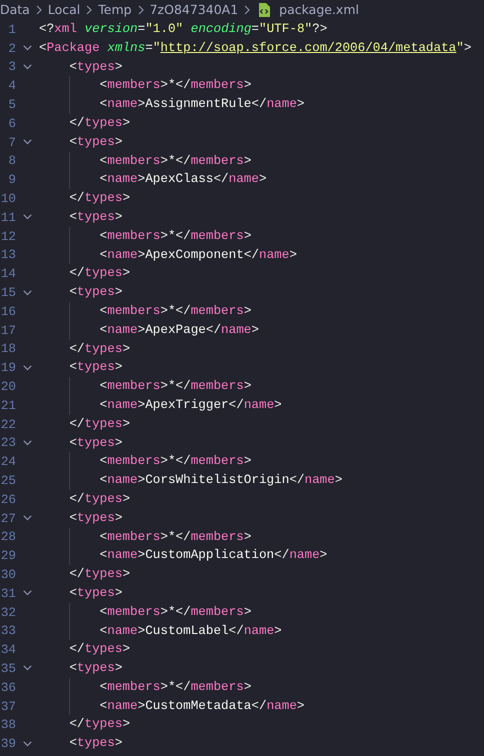 The height and width of the screenshot is (756, 484). What do you see at coordinates (194, 10) in the screenshot?
I see `breadcrumb-item: 7zO847340A1` at bounding box center [194, 10].